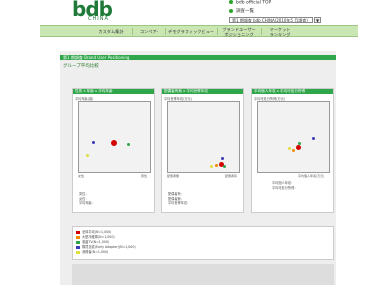 The height and width of the screenshot is (285, 387). What do you see at coordinates (81, 66) in the screenshot?
I see `section-subtitle: グループ平均比較` at bounding box center [81, 66].